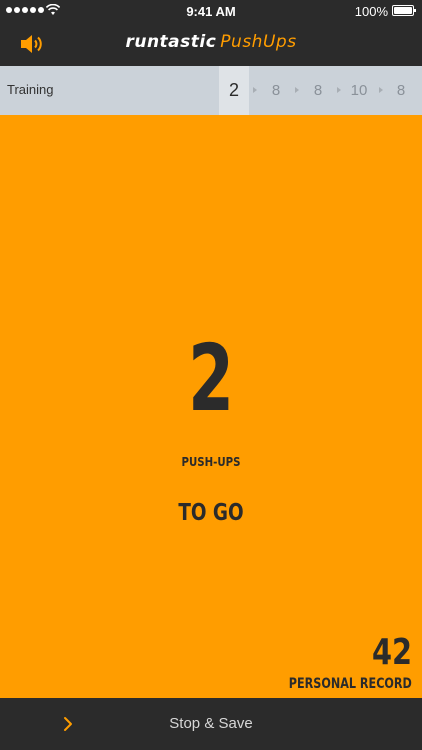 The image size is (422, 750). Describe the element at coordinates (350, 684) in the screenshot. I see `personal-record-label: PERSONAL RECORD` at that location.